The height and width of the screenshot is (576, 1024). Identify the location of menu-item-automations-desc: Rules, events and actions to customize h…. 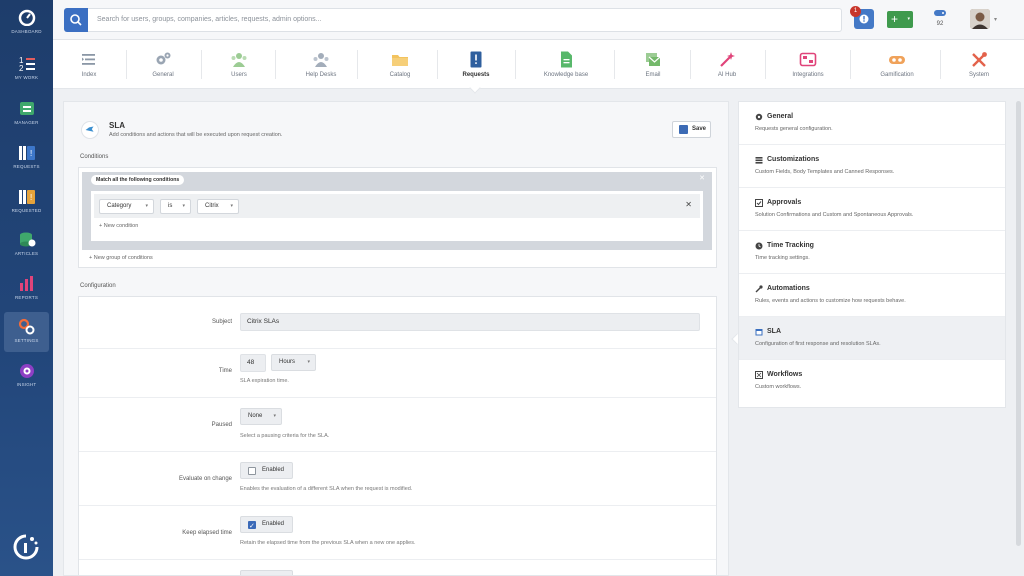
(830, 301).